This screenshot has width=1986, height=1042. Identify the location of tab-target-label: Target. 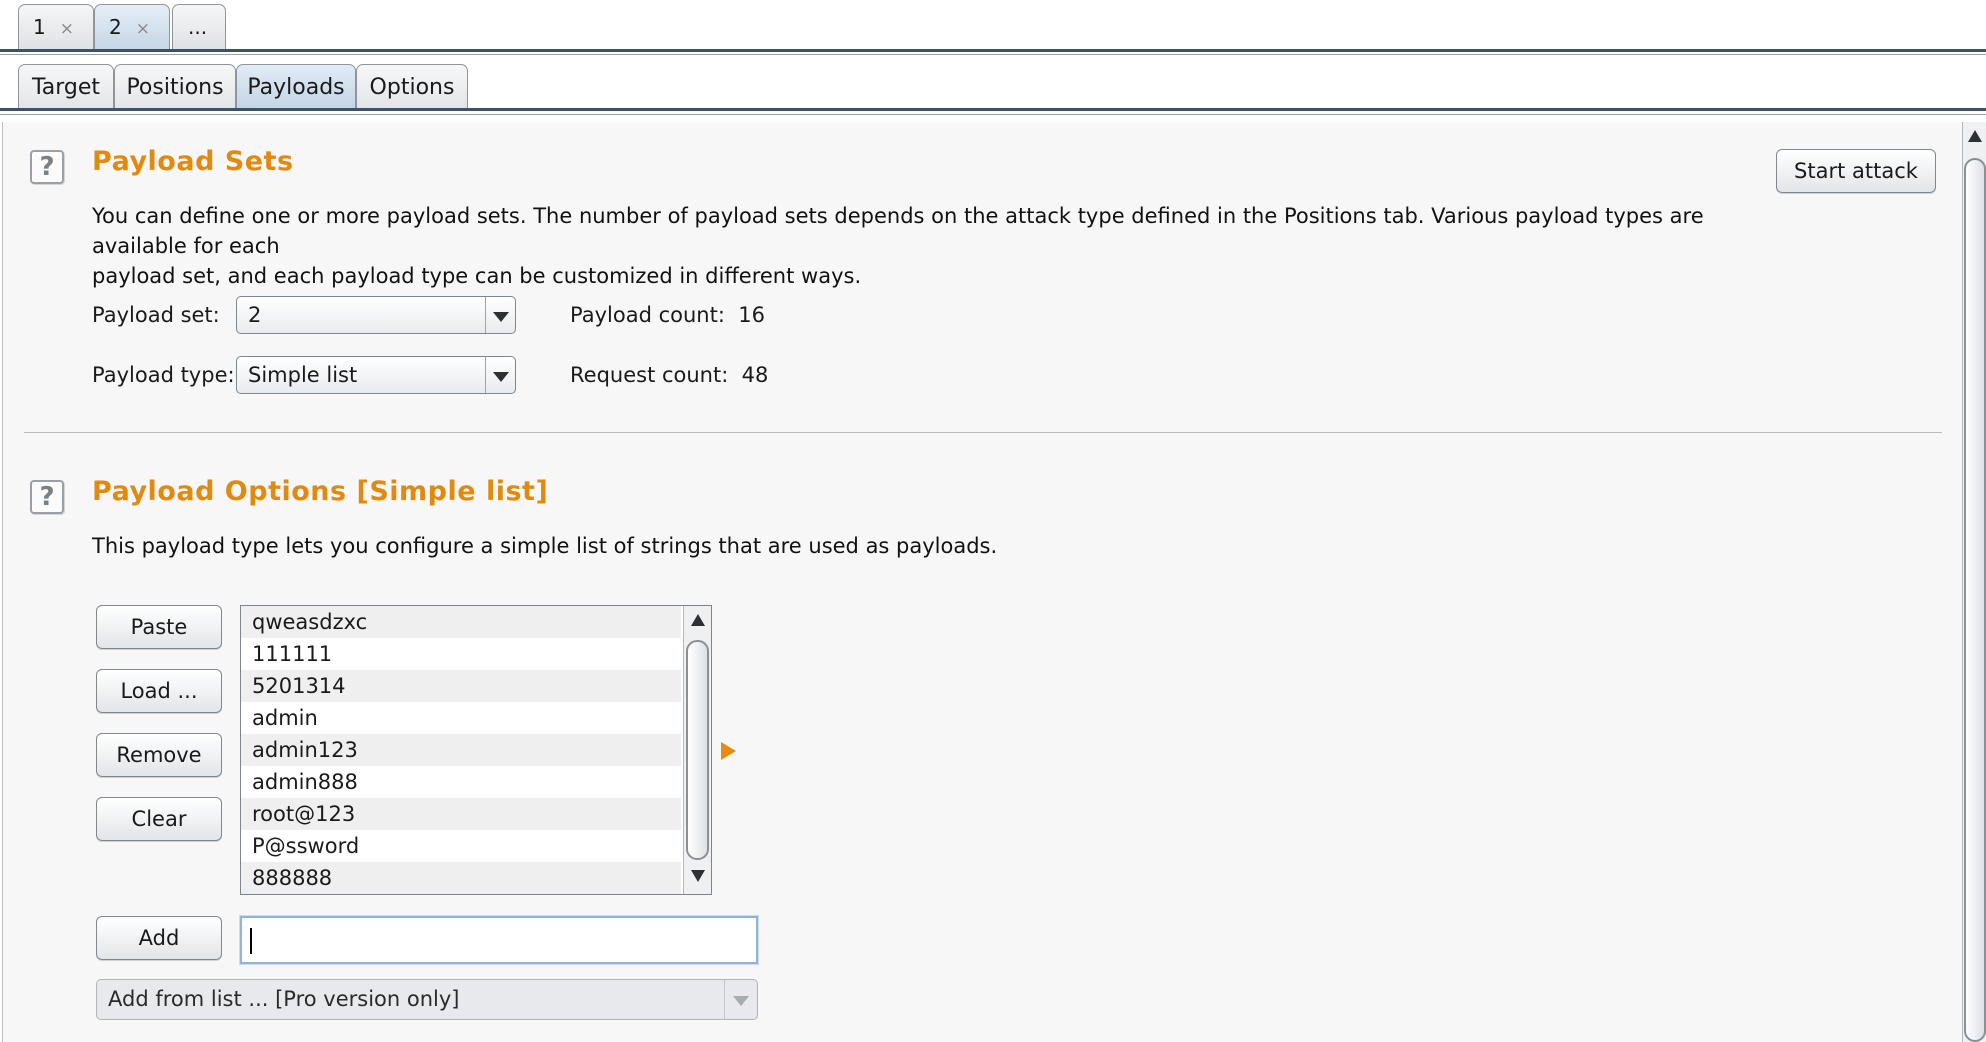
(66, 87).